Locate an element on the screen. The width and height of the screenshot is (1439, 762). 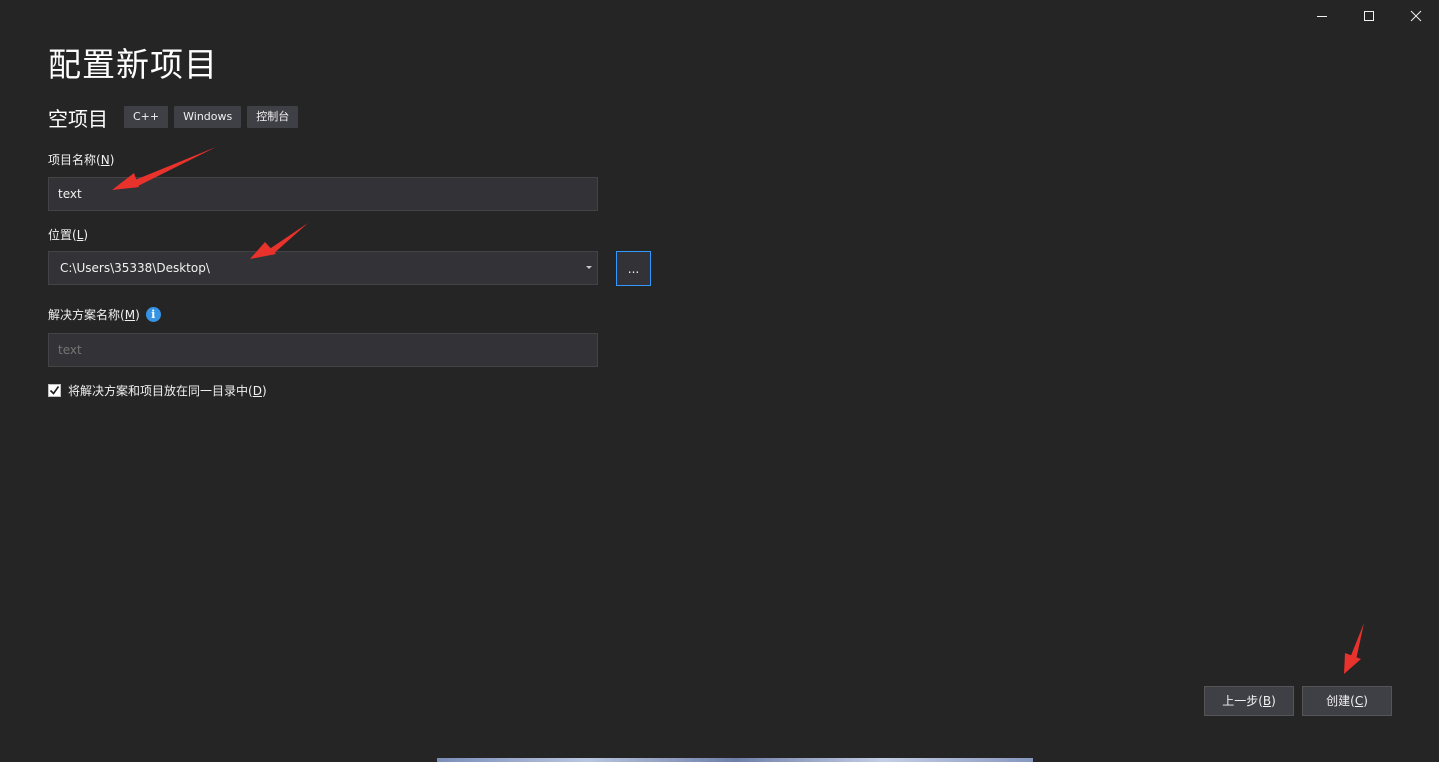
info-icon: i is located at coordinates (153, 314).